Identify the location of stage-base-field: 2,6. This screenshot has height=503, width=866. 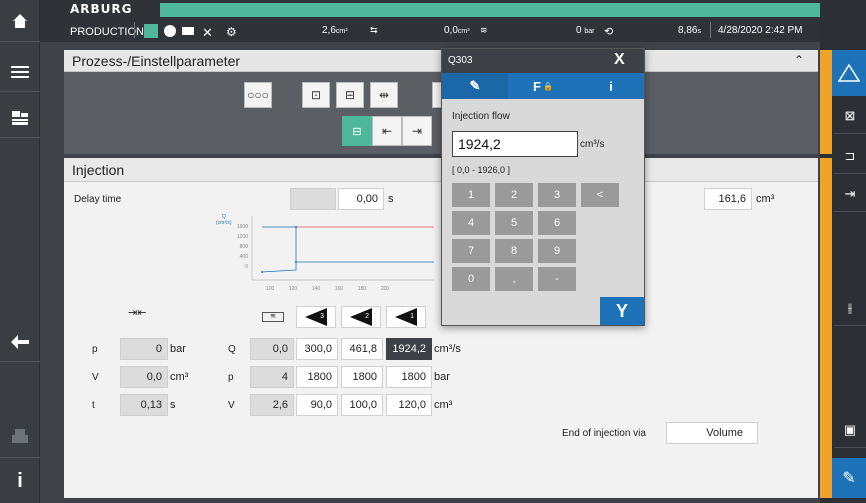
(272, 405).